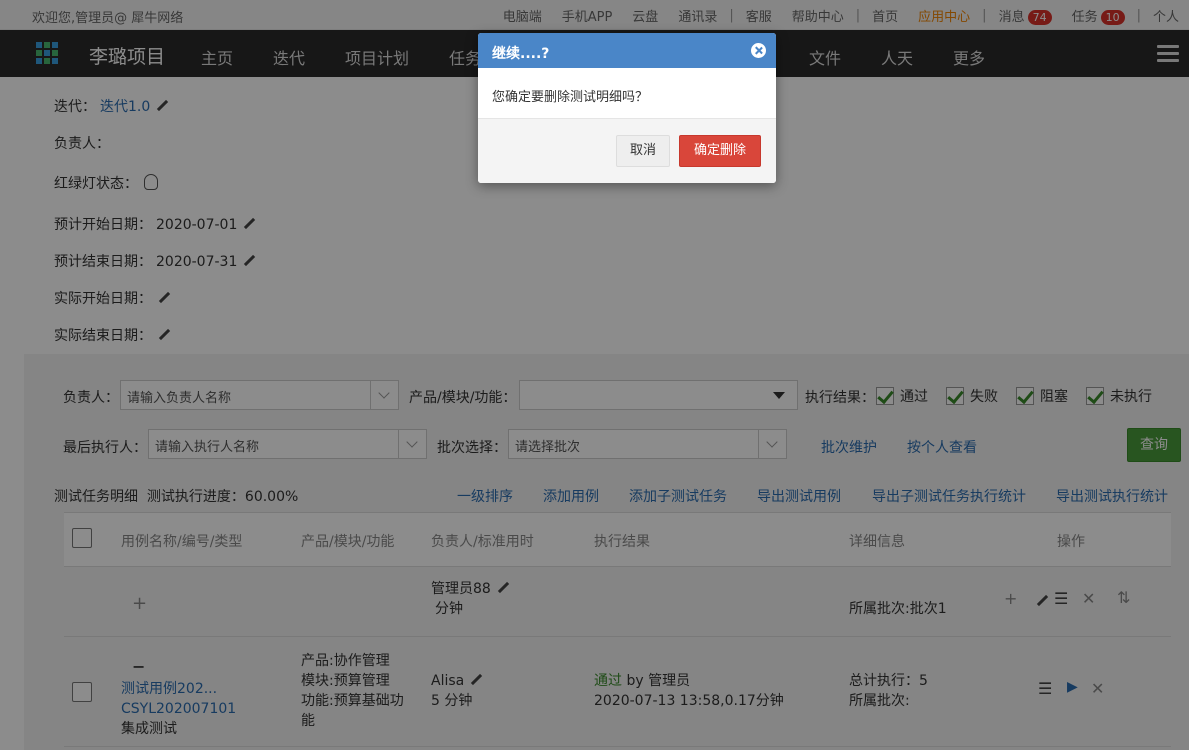 The width and height of the screenshot is (1189, 750). I want to click on dialog-header: 继续....?, so click(627, 50).